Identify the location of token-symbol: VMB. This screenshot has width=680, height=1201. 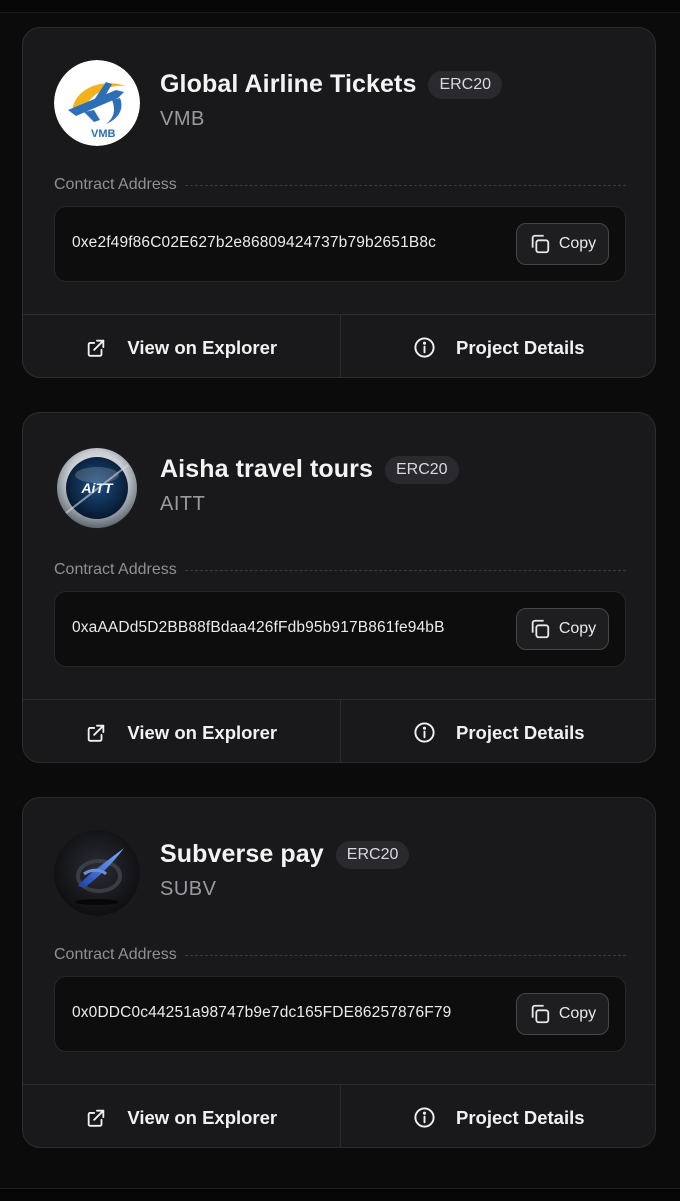
(182, 119).